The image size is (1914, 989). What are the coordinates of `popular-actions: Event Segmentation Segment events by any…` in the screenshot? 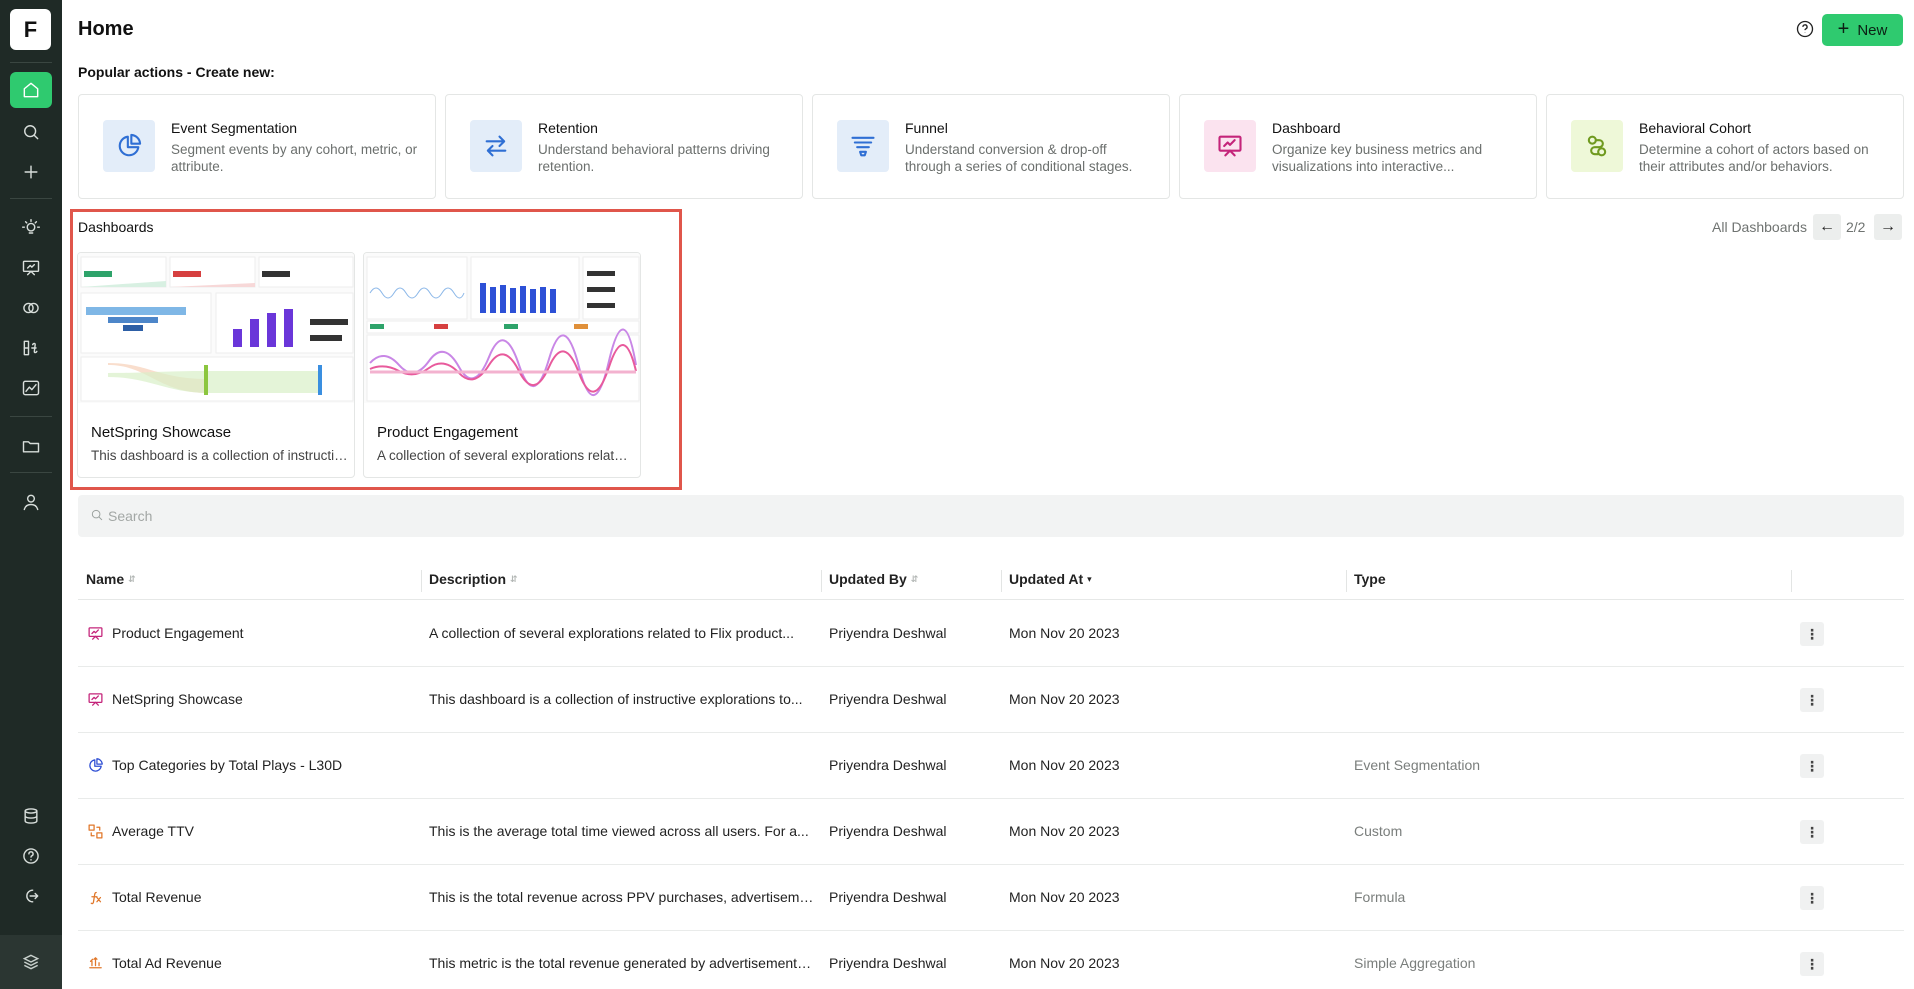 It's located at (991, 146).